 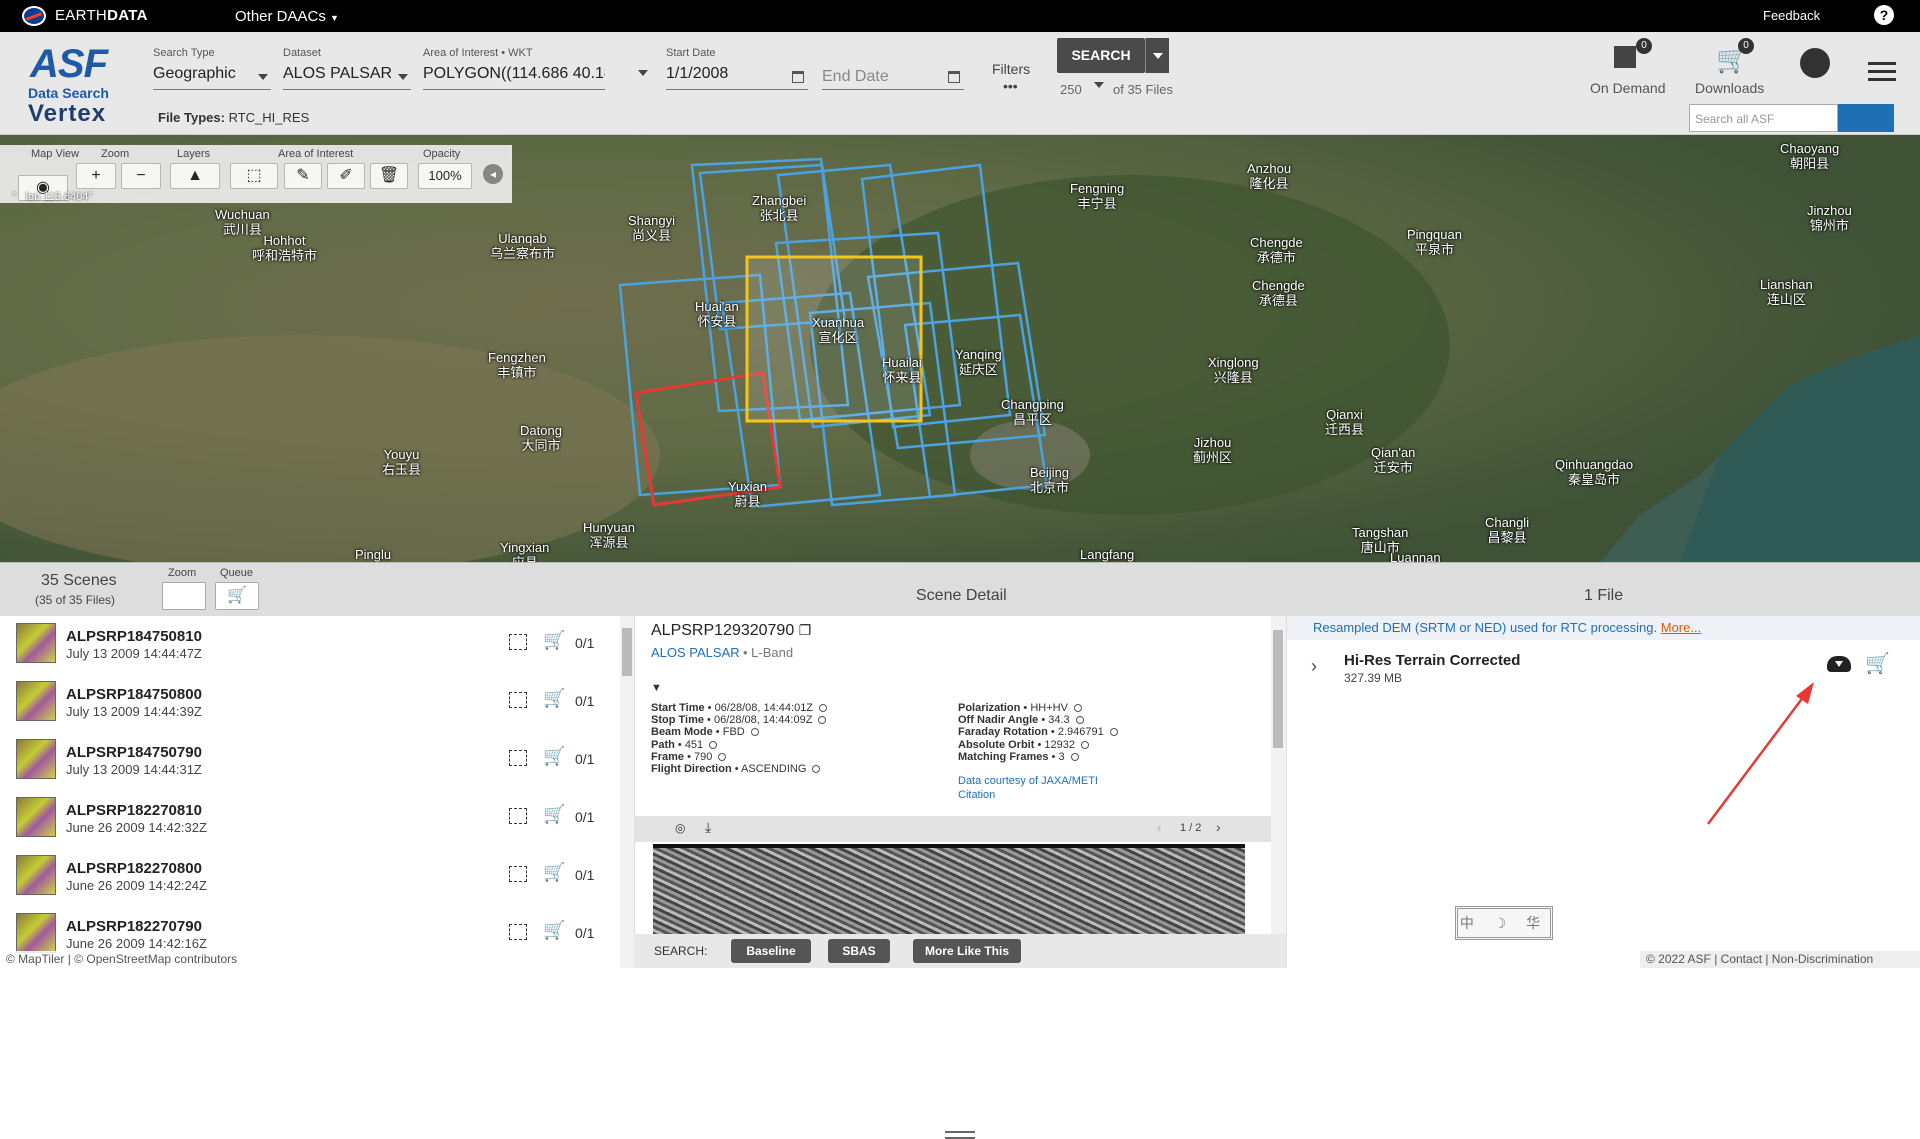 I want to click on next-icon: ›, so click(x=1218, y=827).